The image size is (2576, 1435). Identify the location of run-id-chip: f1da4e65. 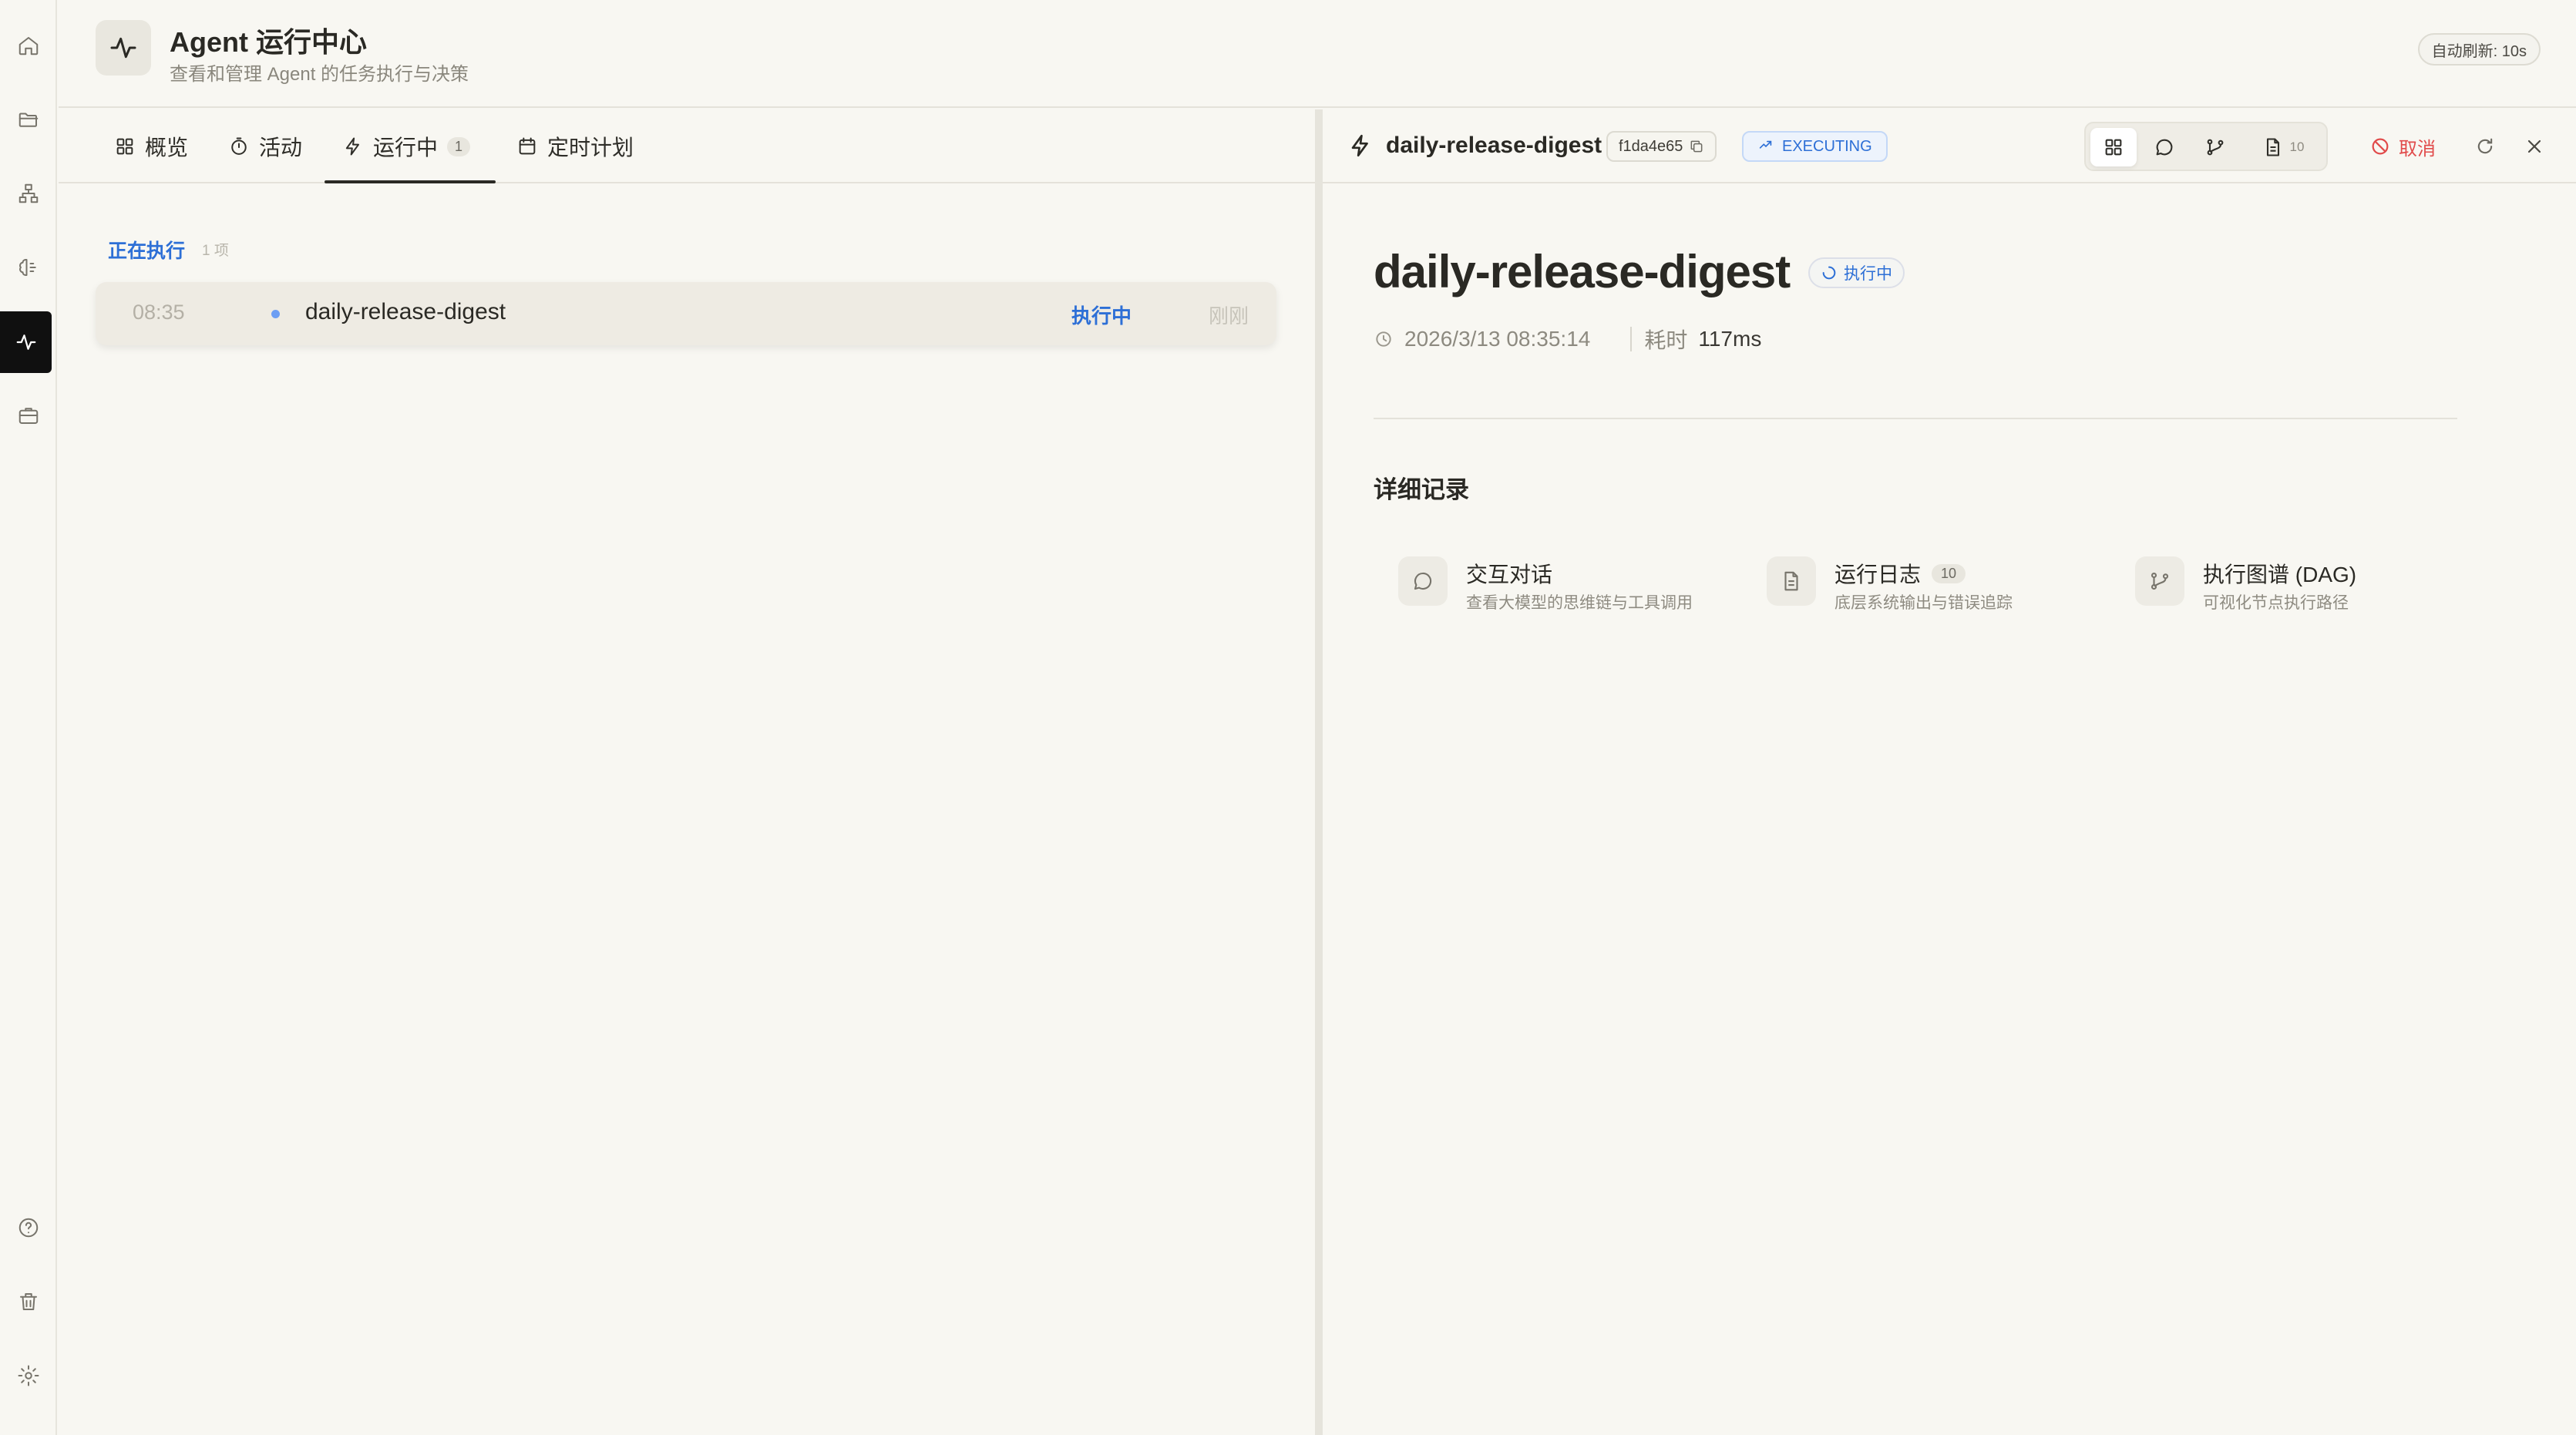
(1661, 146).